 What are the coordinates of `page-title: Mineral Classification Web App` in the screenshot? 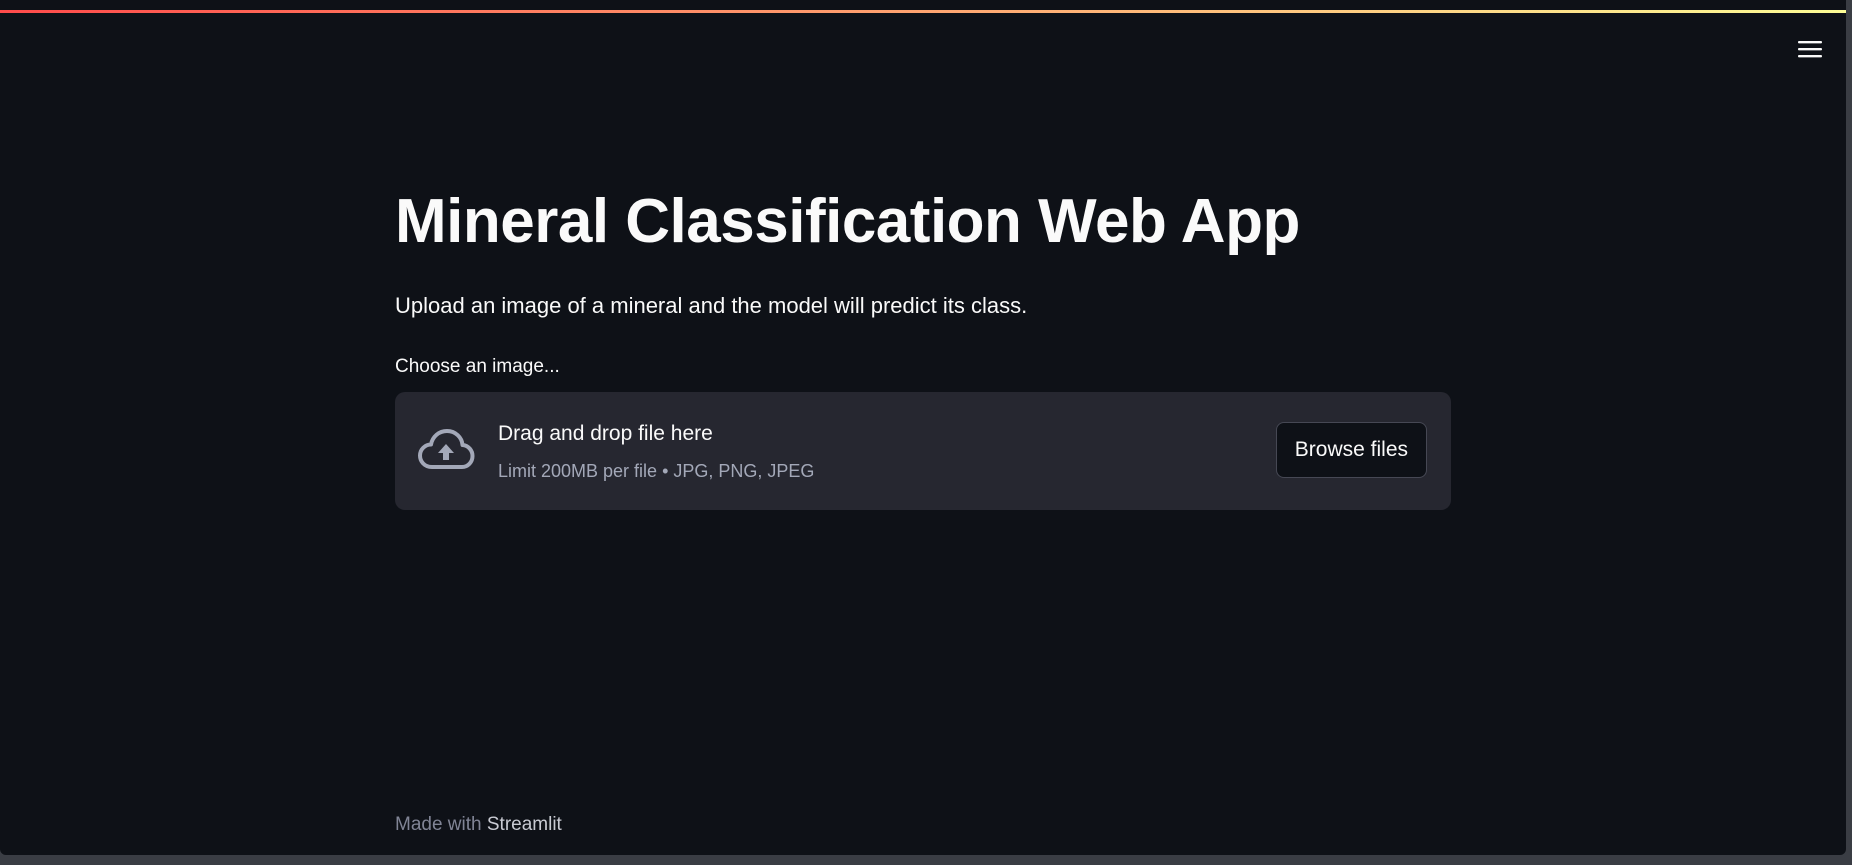 It's located at (847, 221).